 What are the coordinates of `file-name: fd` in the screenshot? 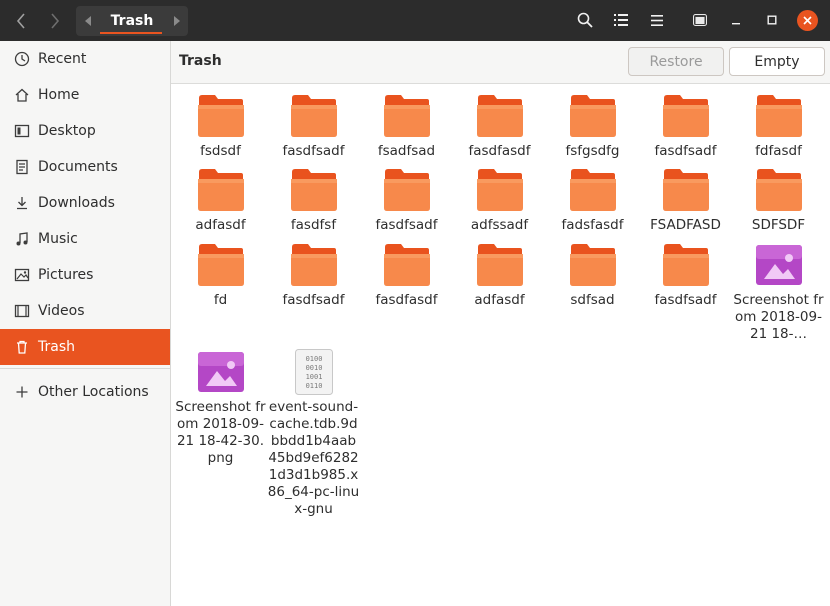 It's located at (220, 300).